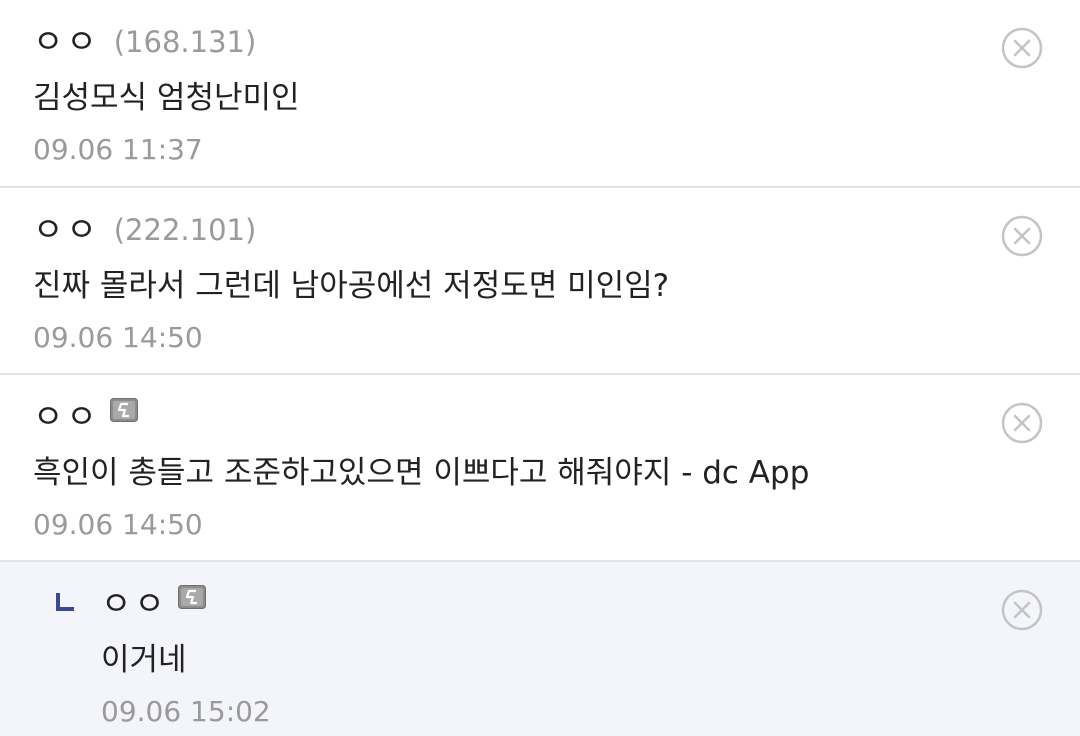 Image resolution: width=1080 pixels, height=736 pixels. I want to click on comment-ip: (222.101), so click(185, 230).